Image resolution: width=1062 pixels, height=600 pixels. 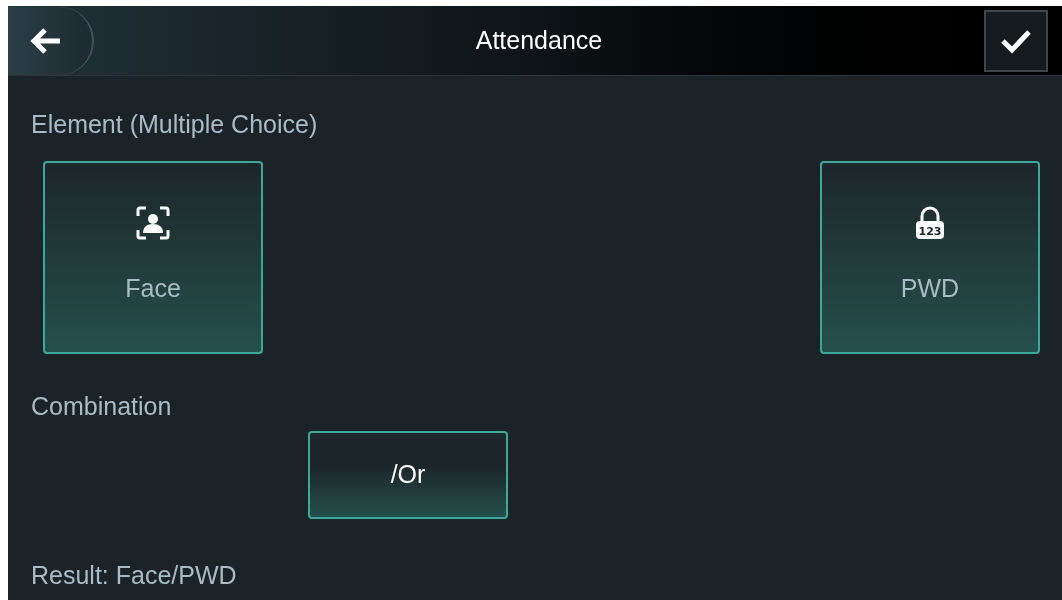 I want to click on window-title: Attendance, so click(x=539, y=40).